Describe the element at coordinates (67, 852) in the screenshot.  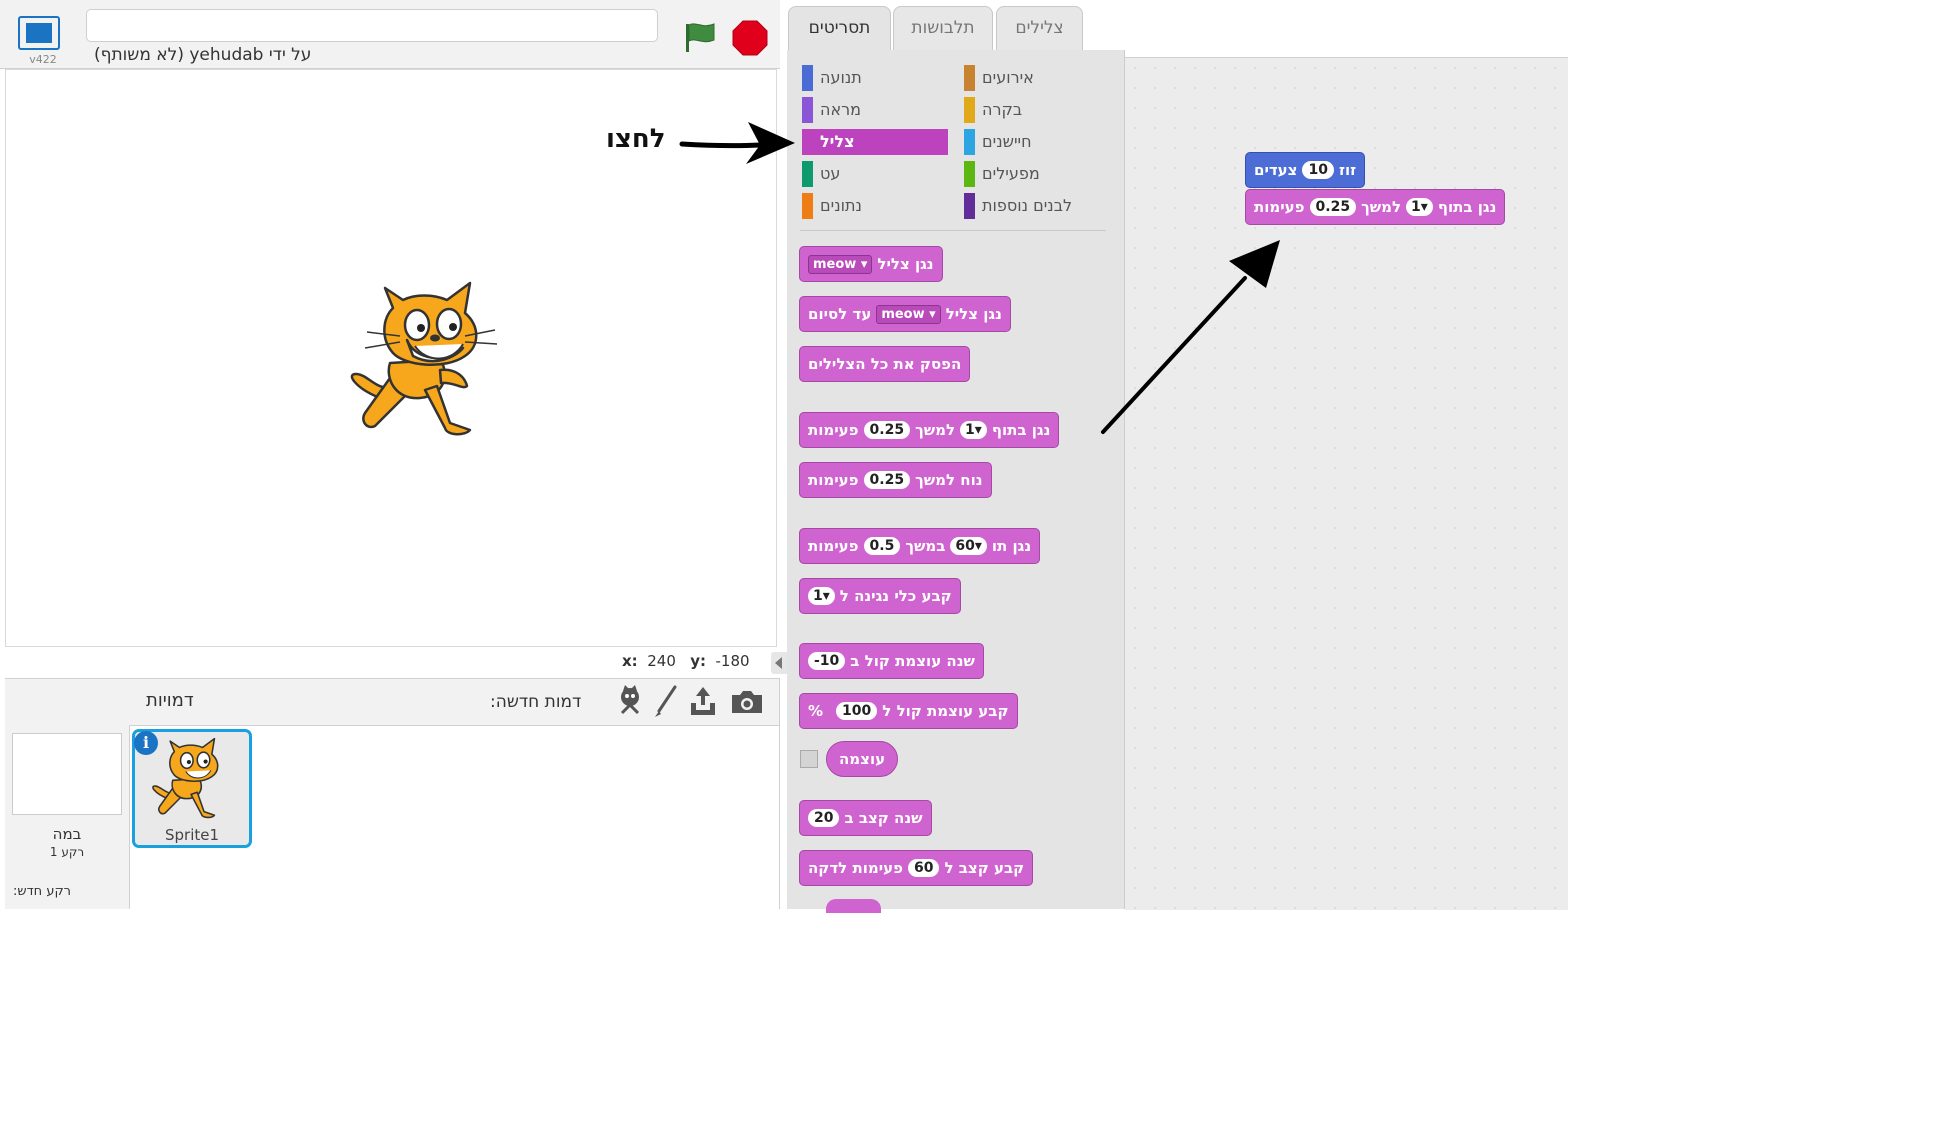
I see `backdrop-count: רקע 1` at that location.